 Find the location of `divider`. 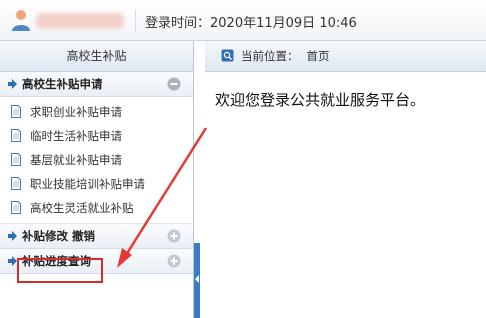

divider is located at coordinates (135, 21).